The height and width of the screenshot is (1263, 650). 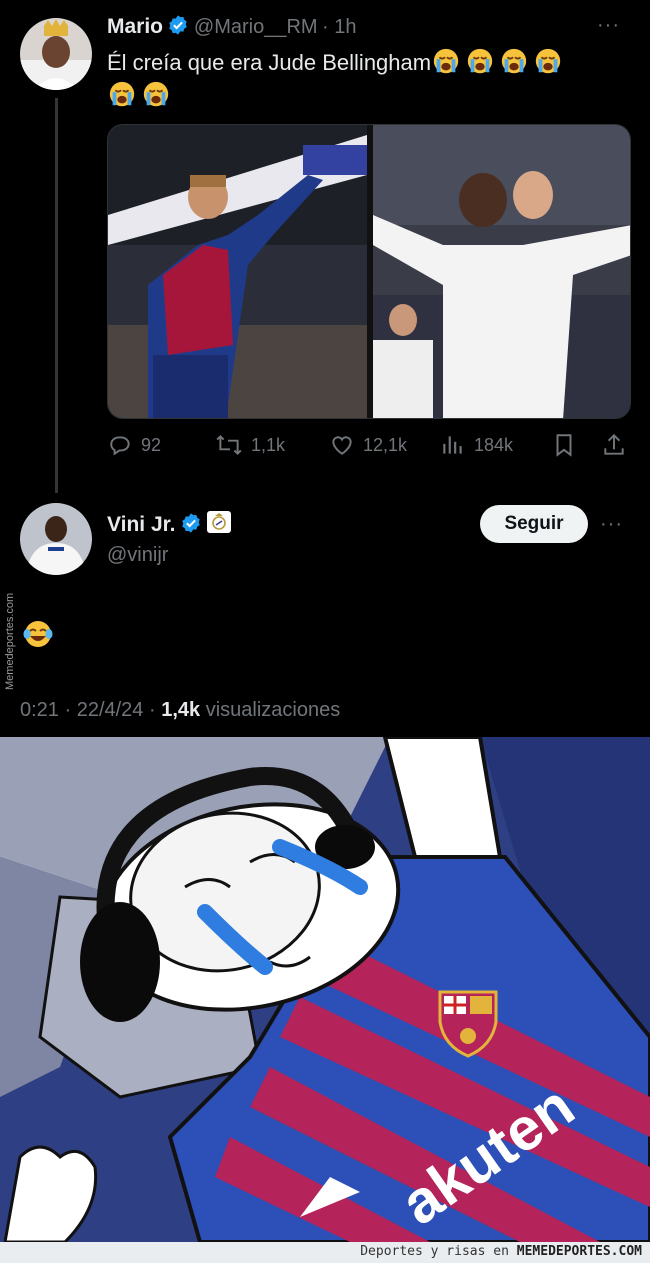 I want to click on retweet-icon, so click(x=229, y=445).